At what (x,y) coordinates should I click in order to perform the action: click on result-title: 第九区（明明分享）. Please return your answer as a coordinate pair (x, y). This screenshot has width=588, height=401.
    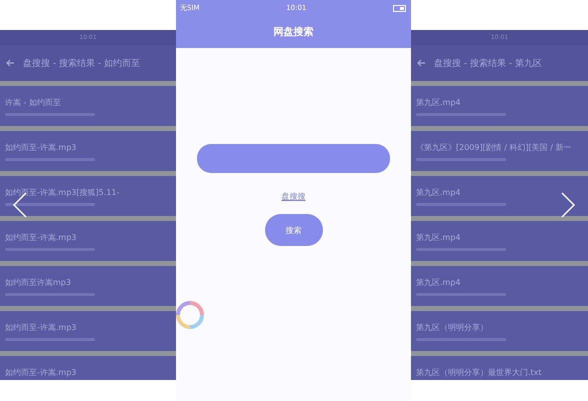
    Looking at the image, I should click on (452, 327).